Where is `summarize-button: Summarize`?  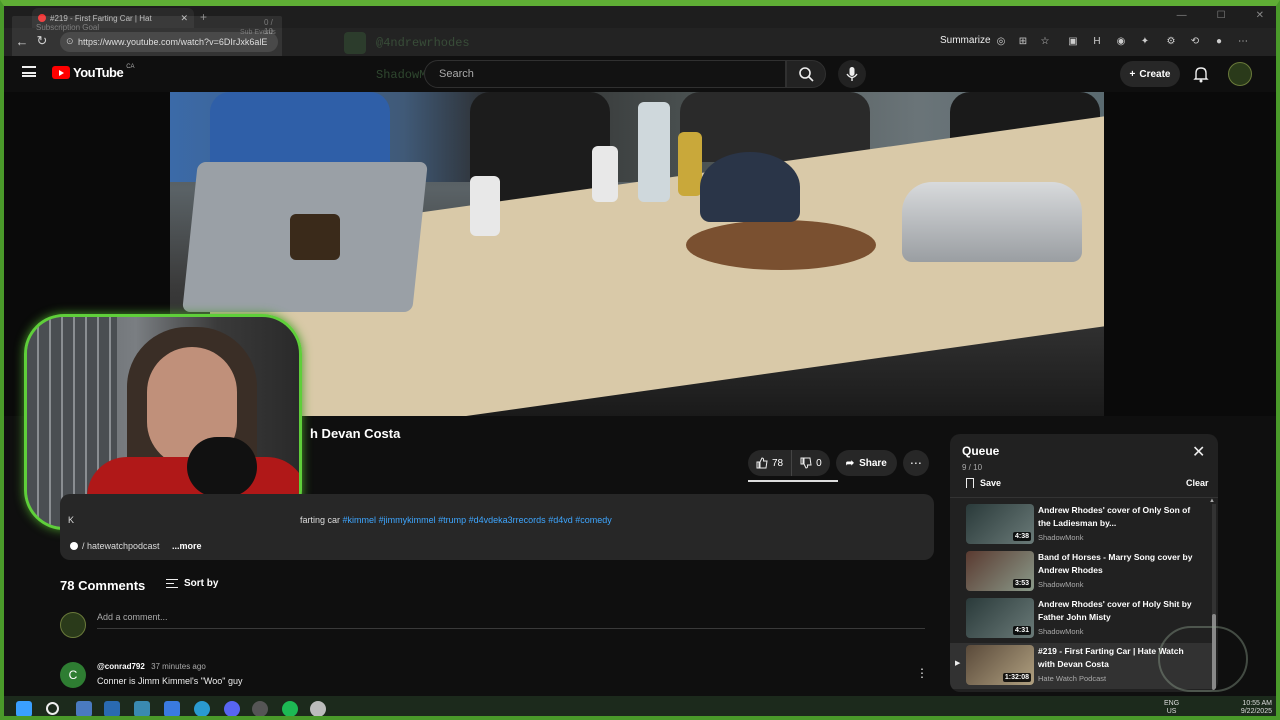
summarize-button: Summarize is located at coordinates (965, 40).